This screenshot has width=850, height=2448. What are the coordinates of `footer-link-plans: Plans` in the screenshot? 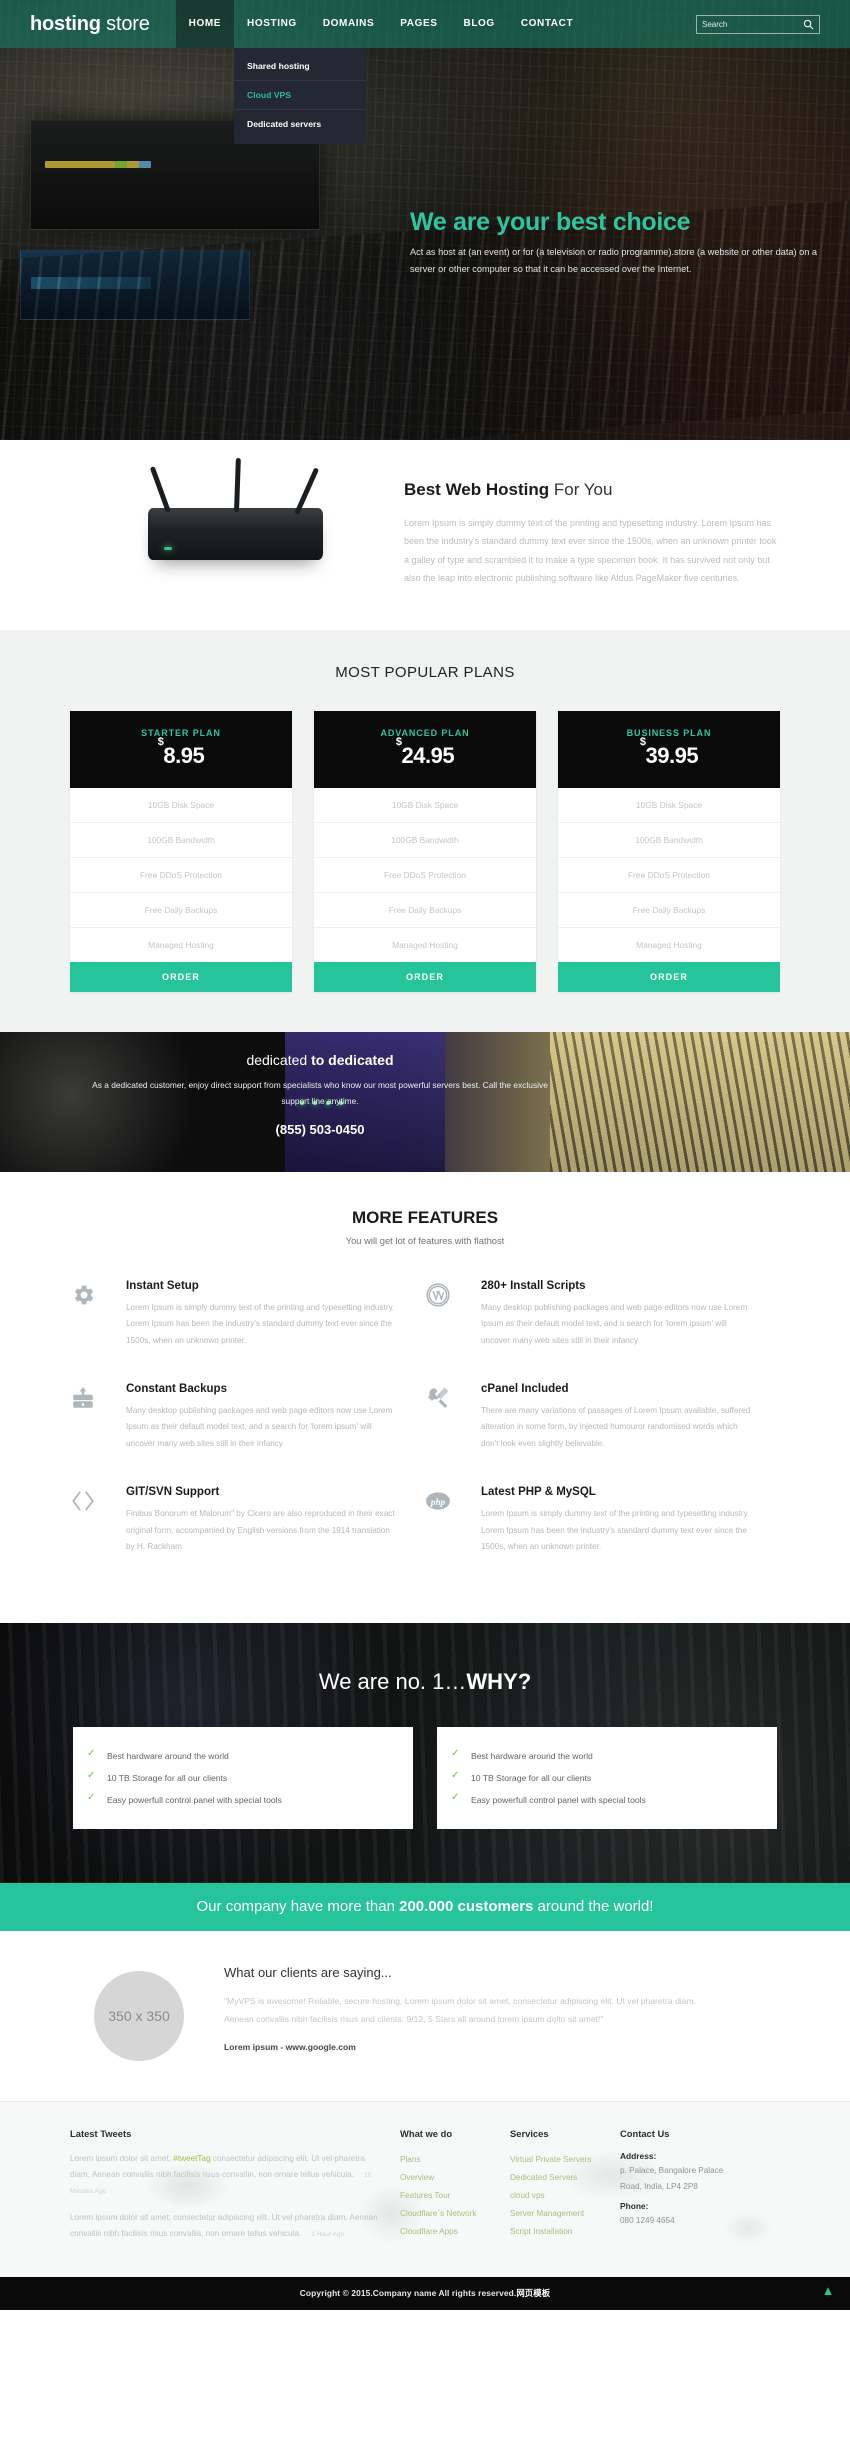 It's located at (450, 2160).